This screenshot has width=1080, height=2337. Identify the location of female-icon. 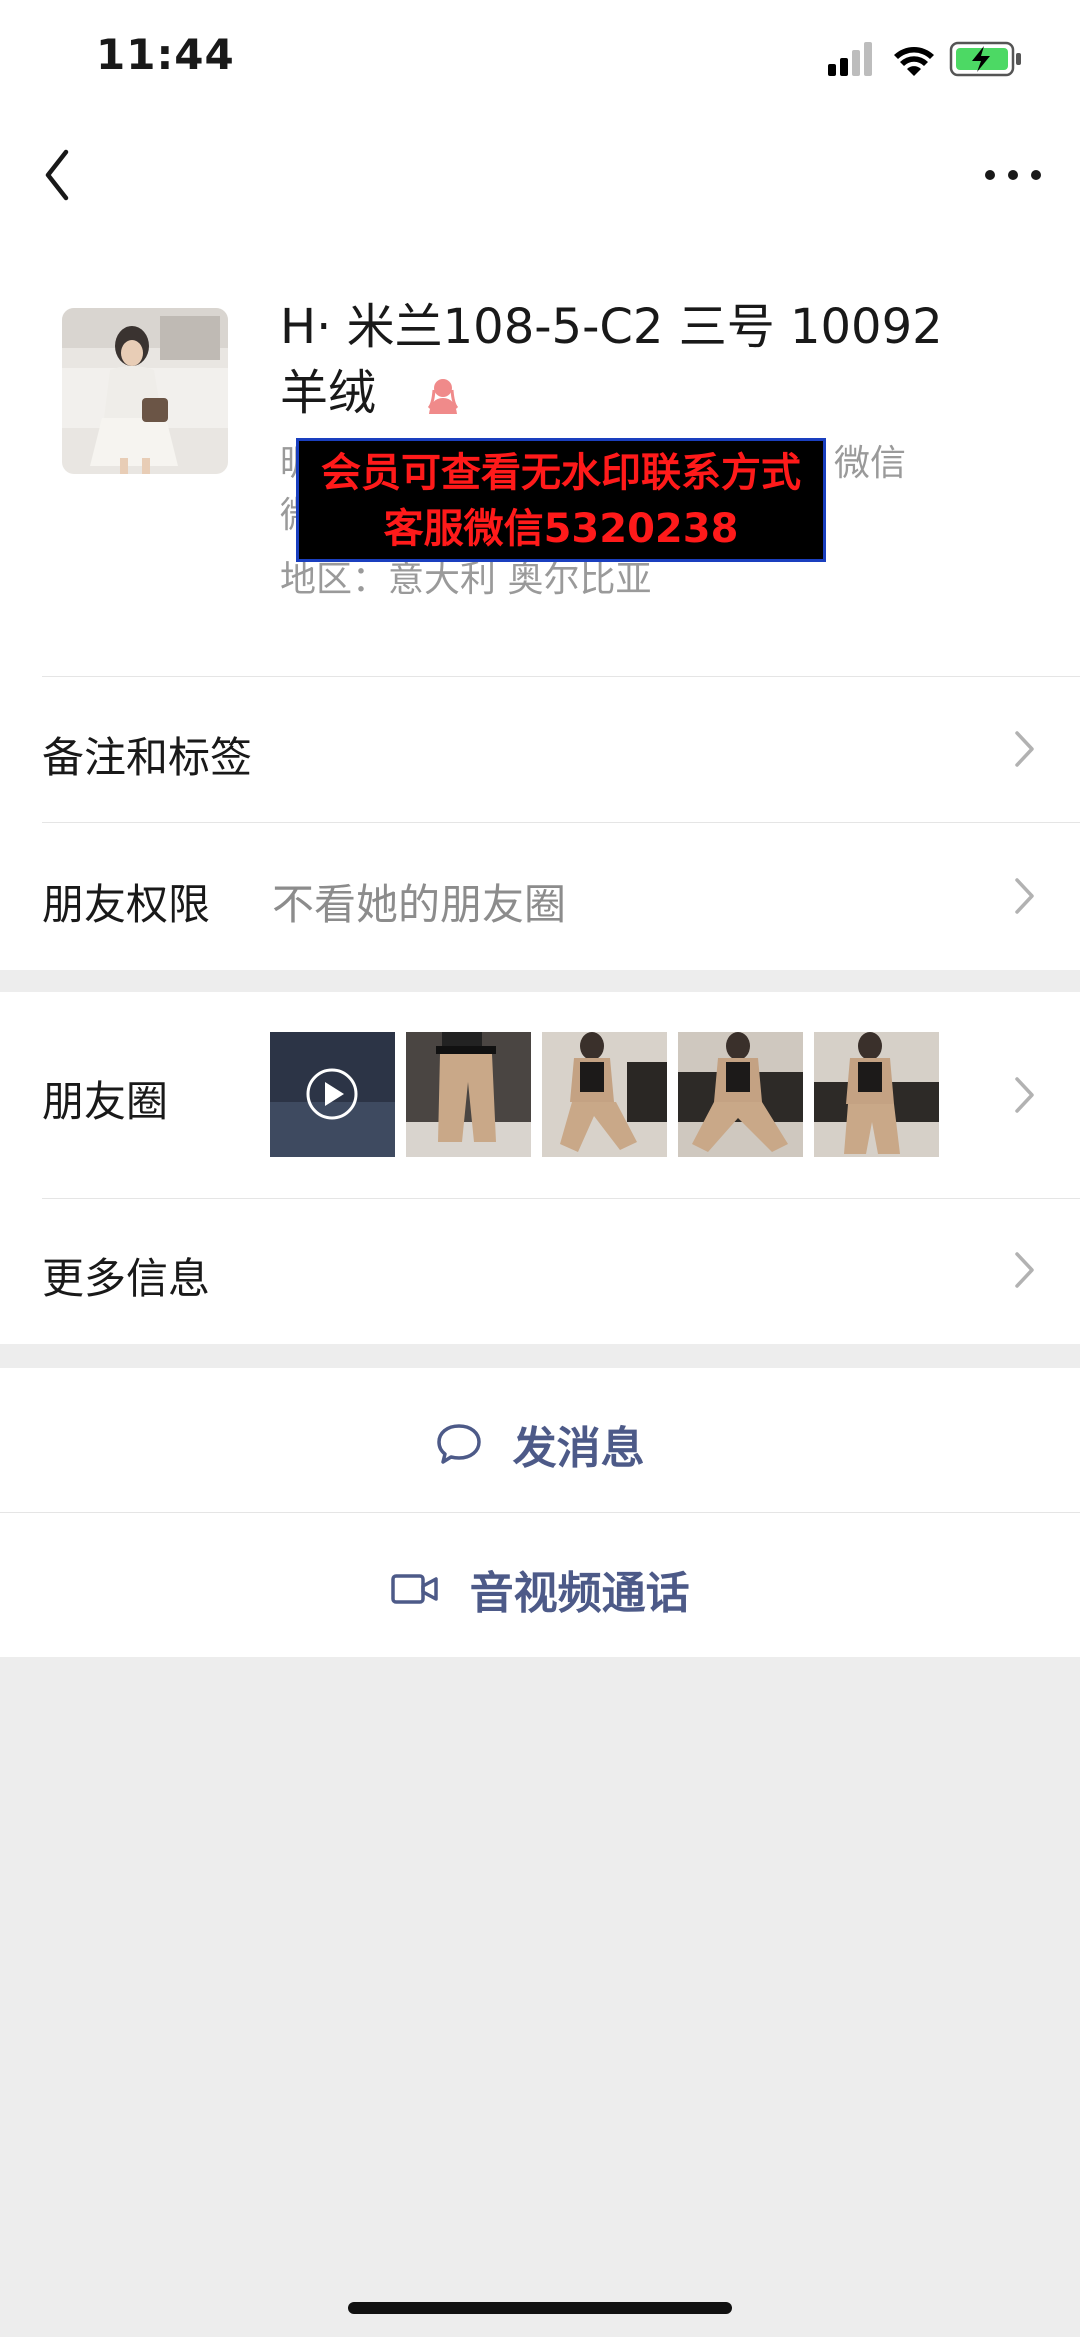
(443, 396).